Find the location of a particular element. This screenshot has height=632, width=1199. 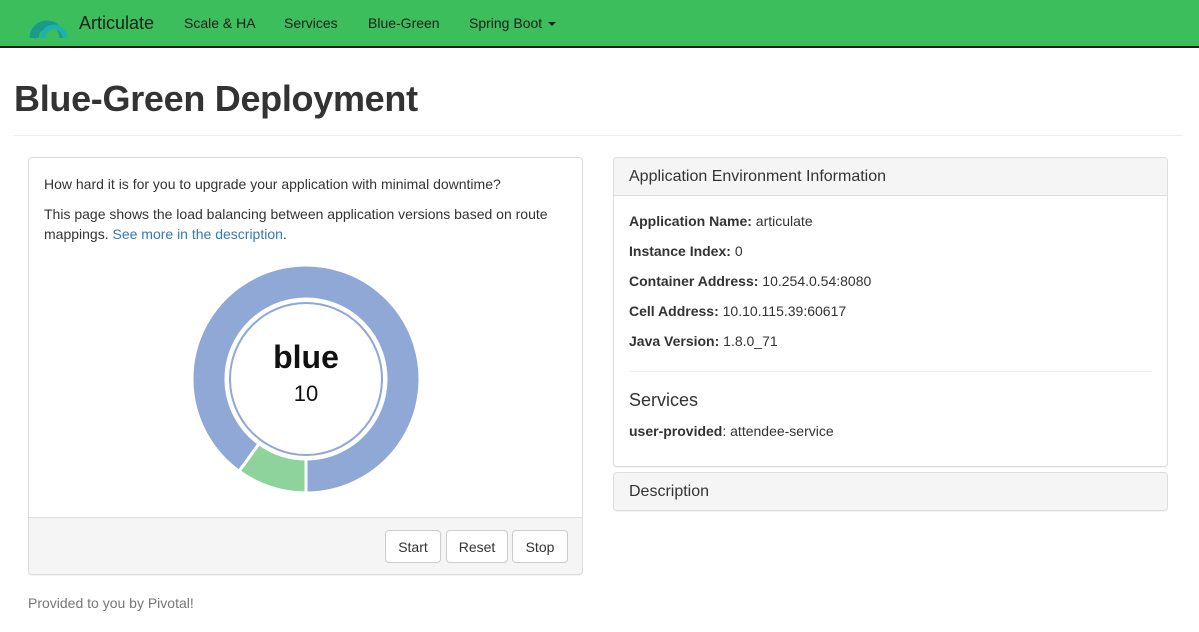

brand-name: Articulate is located at coordinates (117, 22).